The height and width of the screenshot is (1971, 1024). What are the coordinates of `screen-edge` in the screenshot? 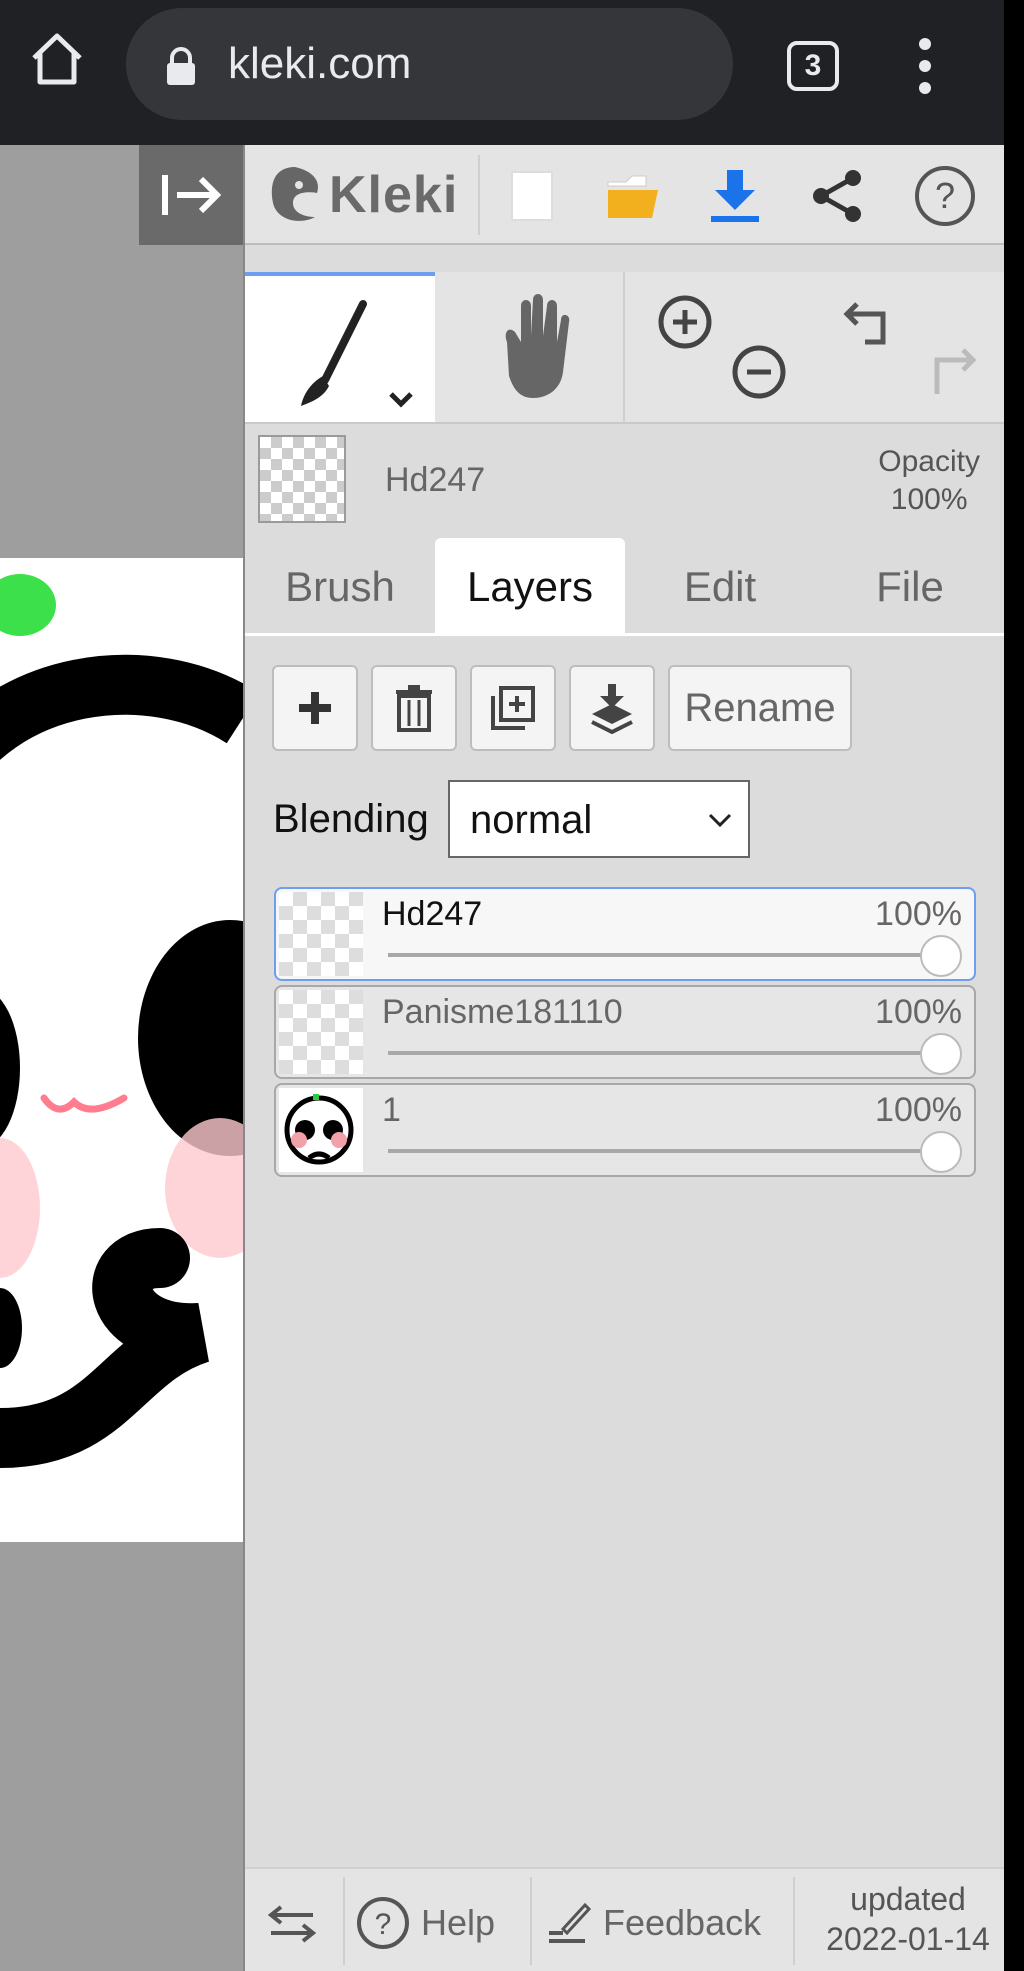 It's located at (1014, 985).